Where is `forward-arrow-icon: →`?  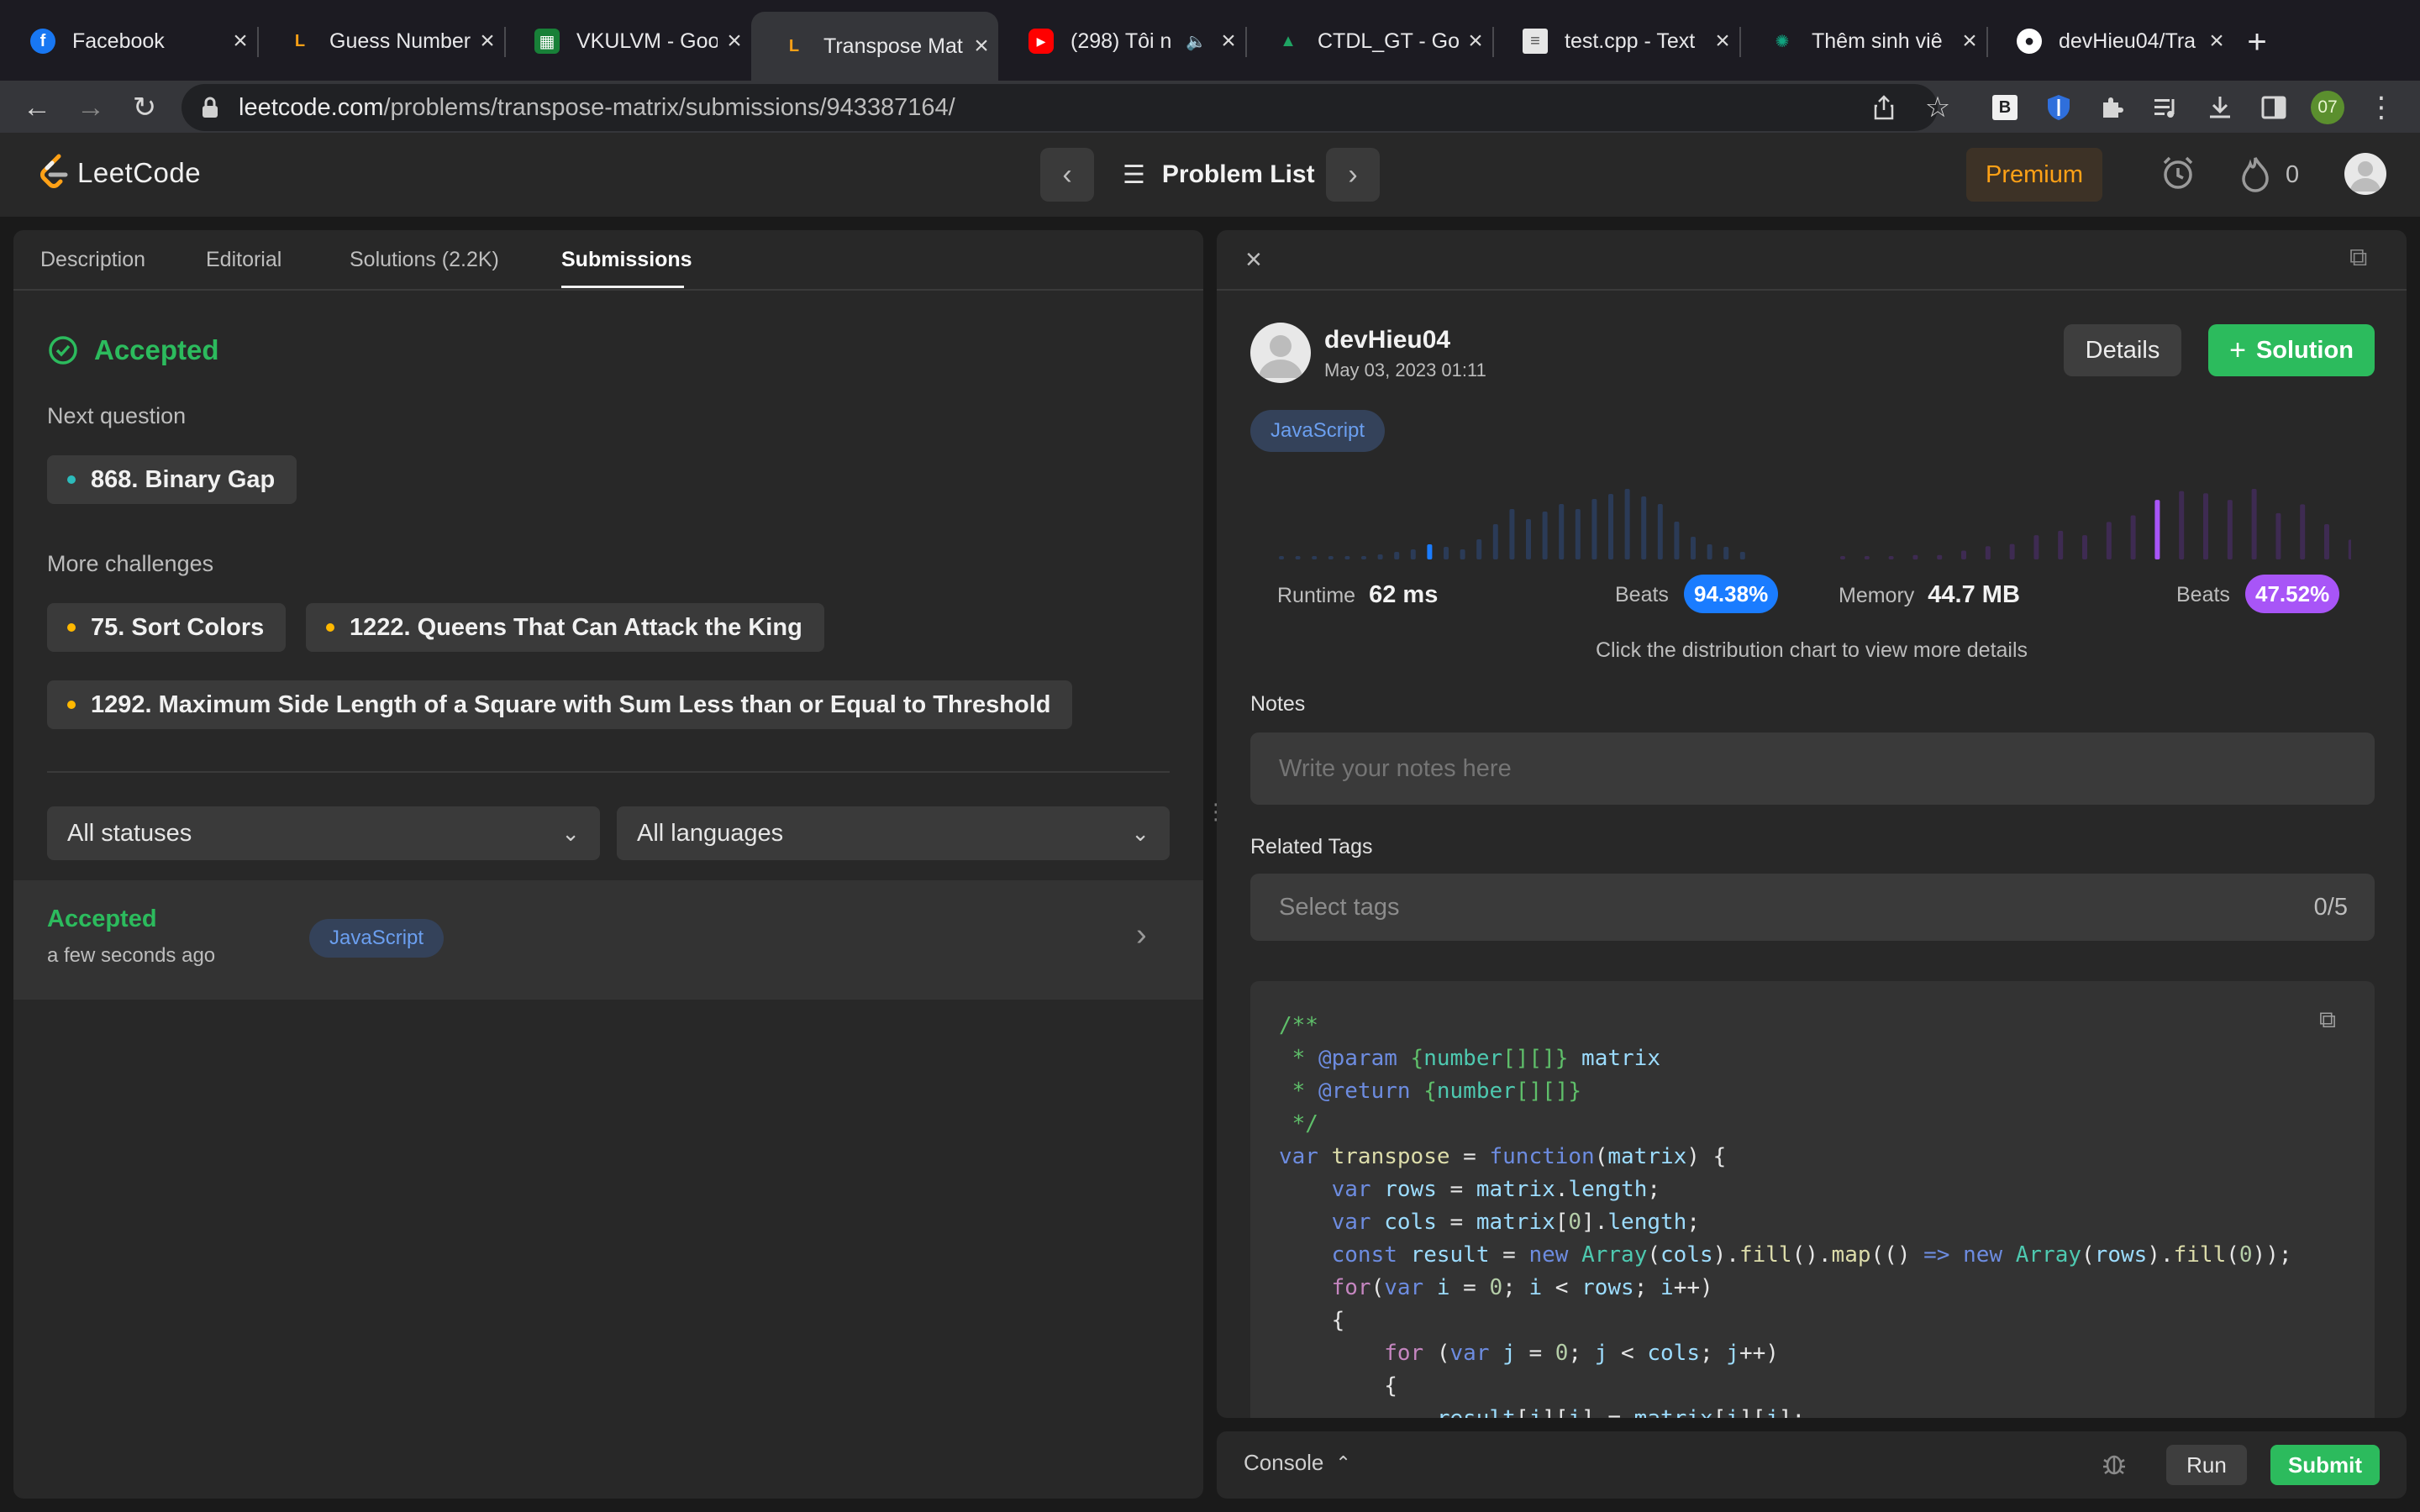
forward-arrow-icon: → is located at coordinates (91, 107).